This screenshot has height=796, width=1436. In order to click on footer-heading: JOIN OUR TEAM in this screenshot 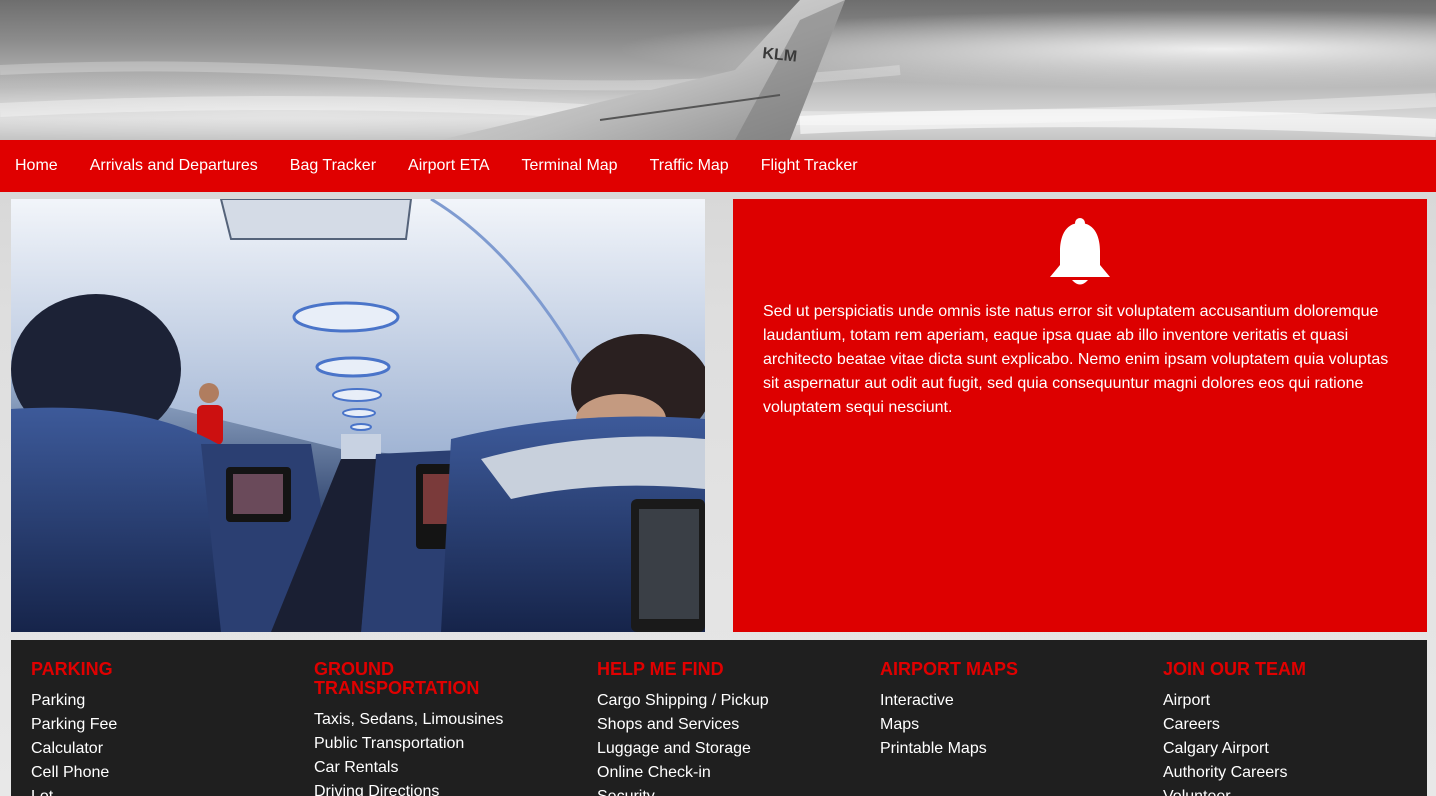, I will do `click(1235, 669)`.